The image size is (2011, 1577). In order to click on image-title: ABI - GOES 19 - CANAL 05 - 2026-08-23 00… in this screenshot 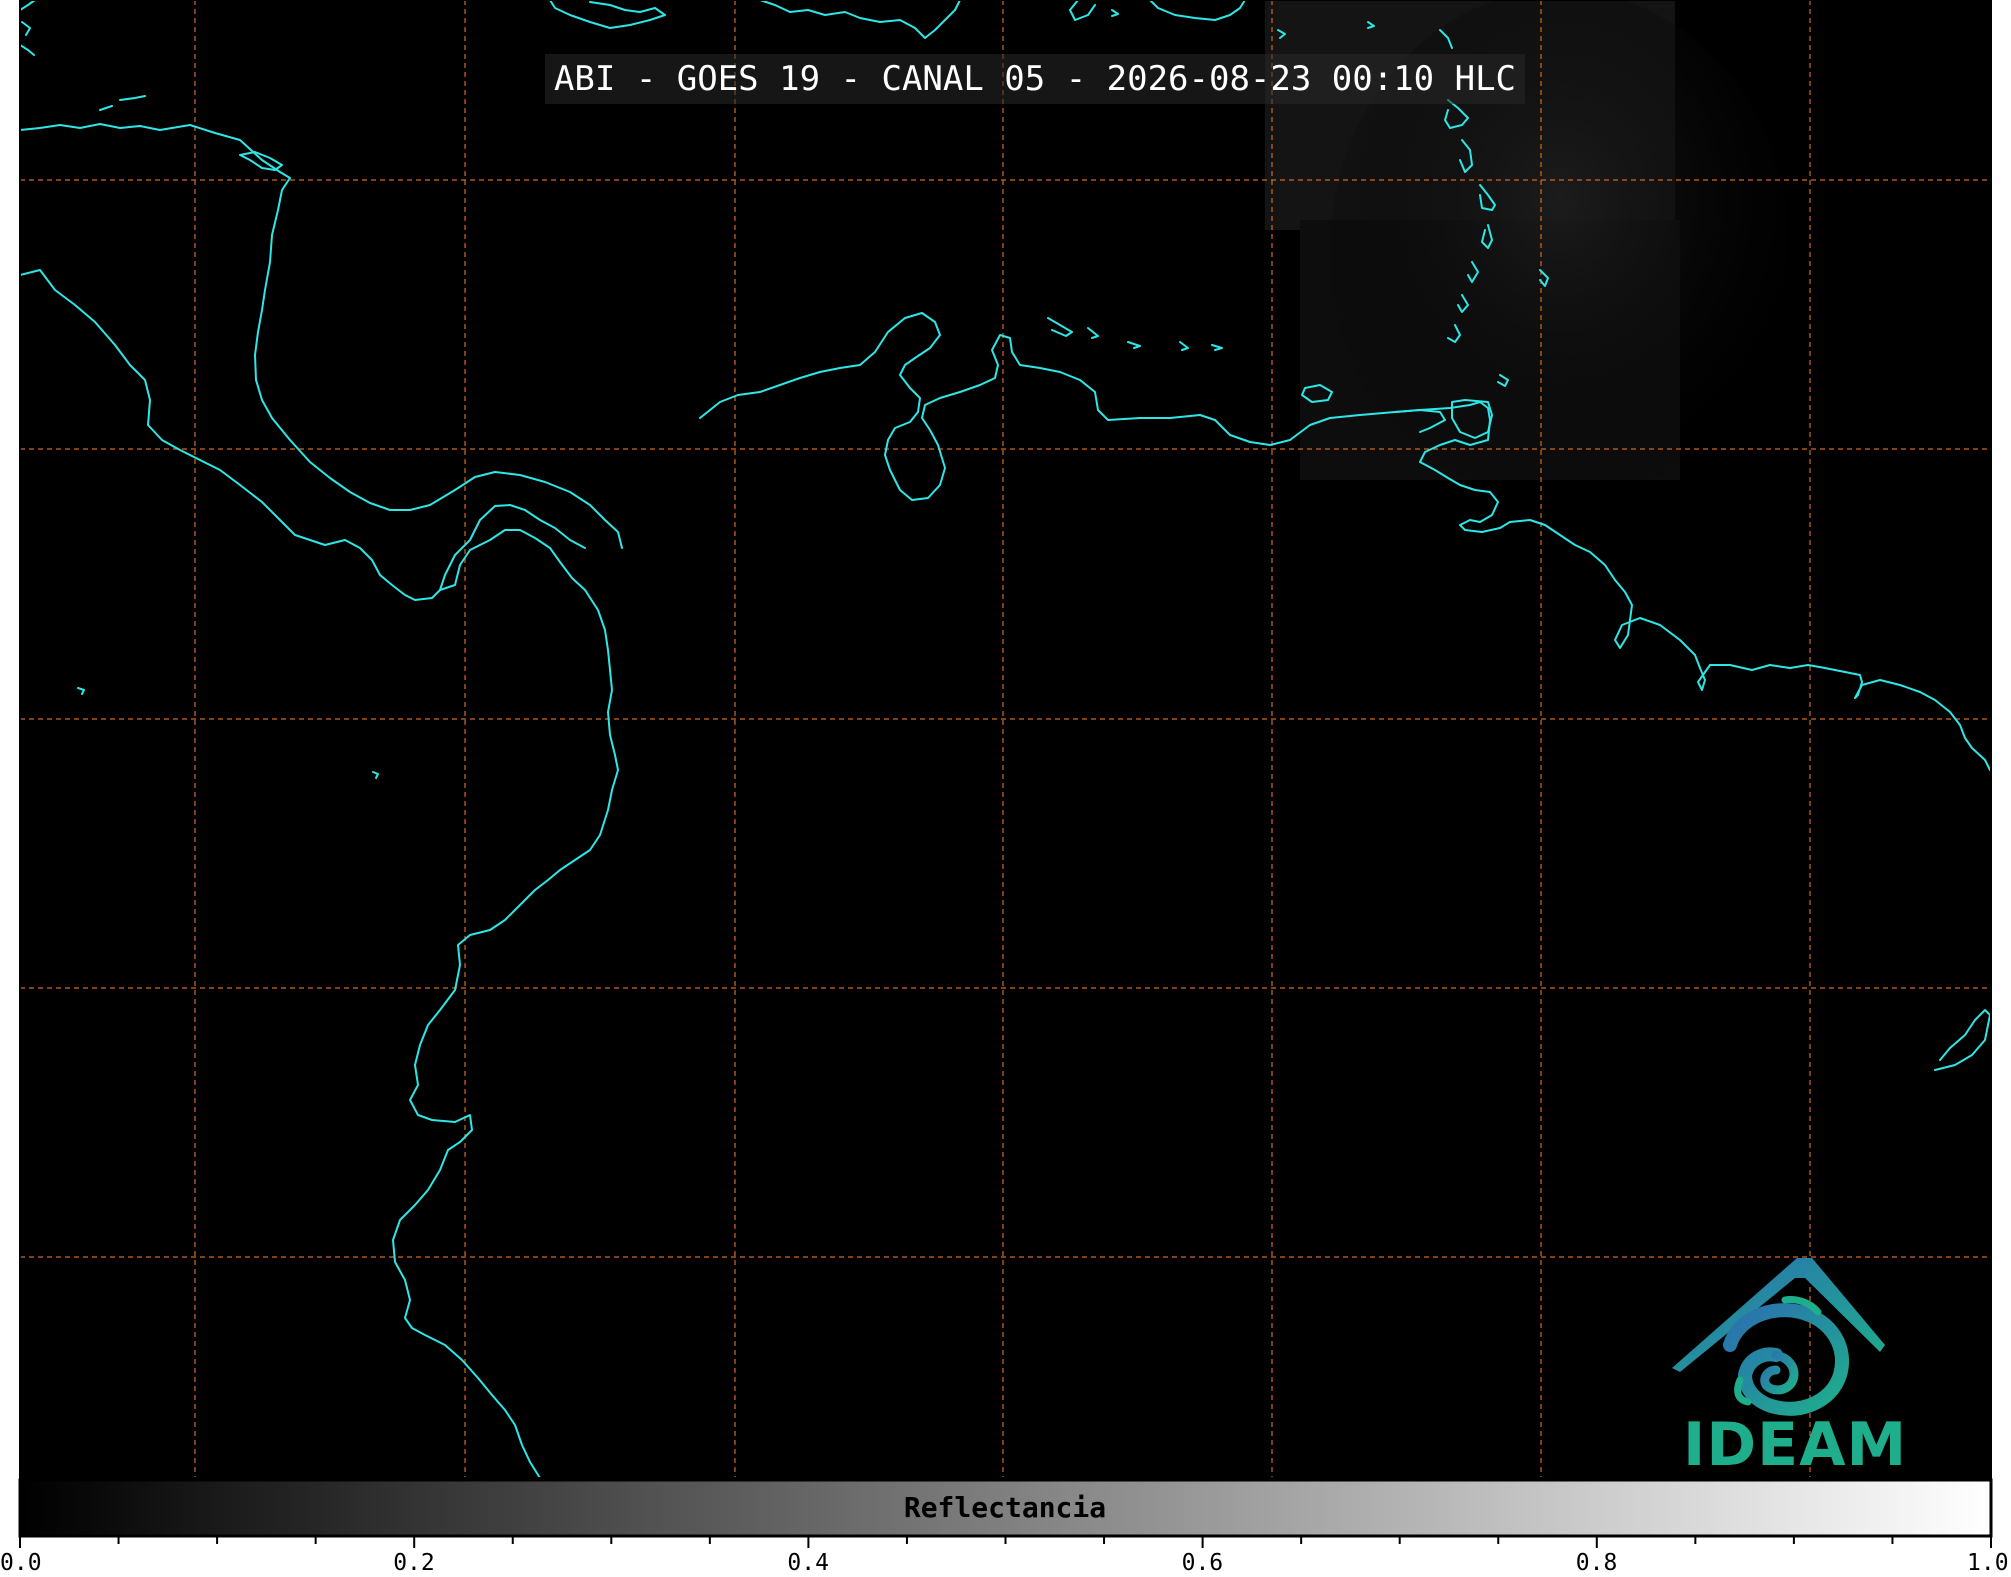, I will do `click(1035, 79)`.